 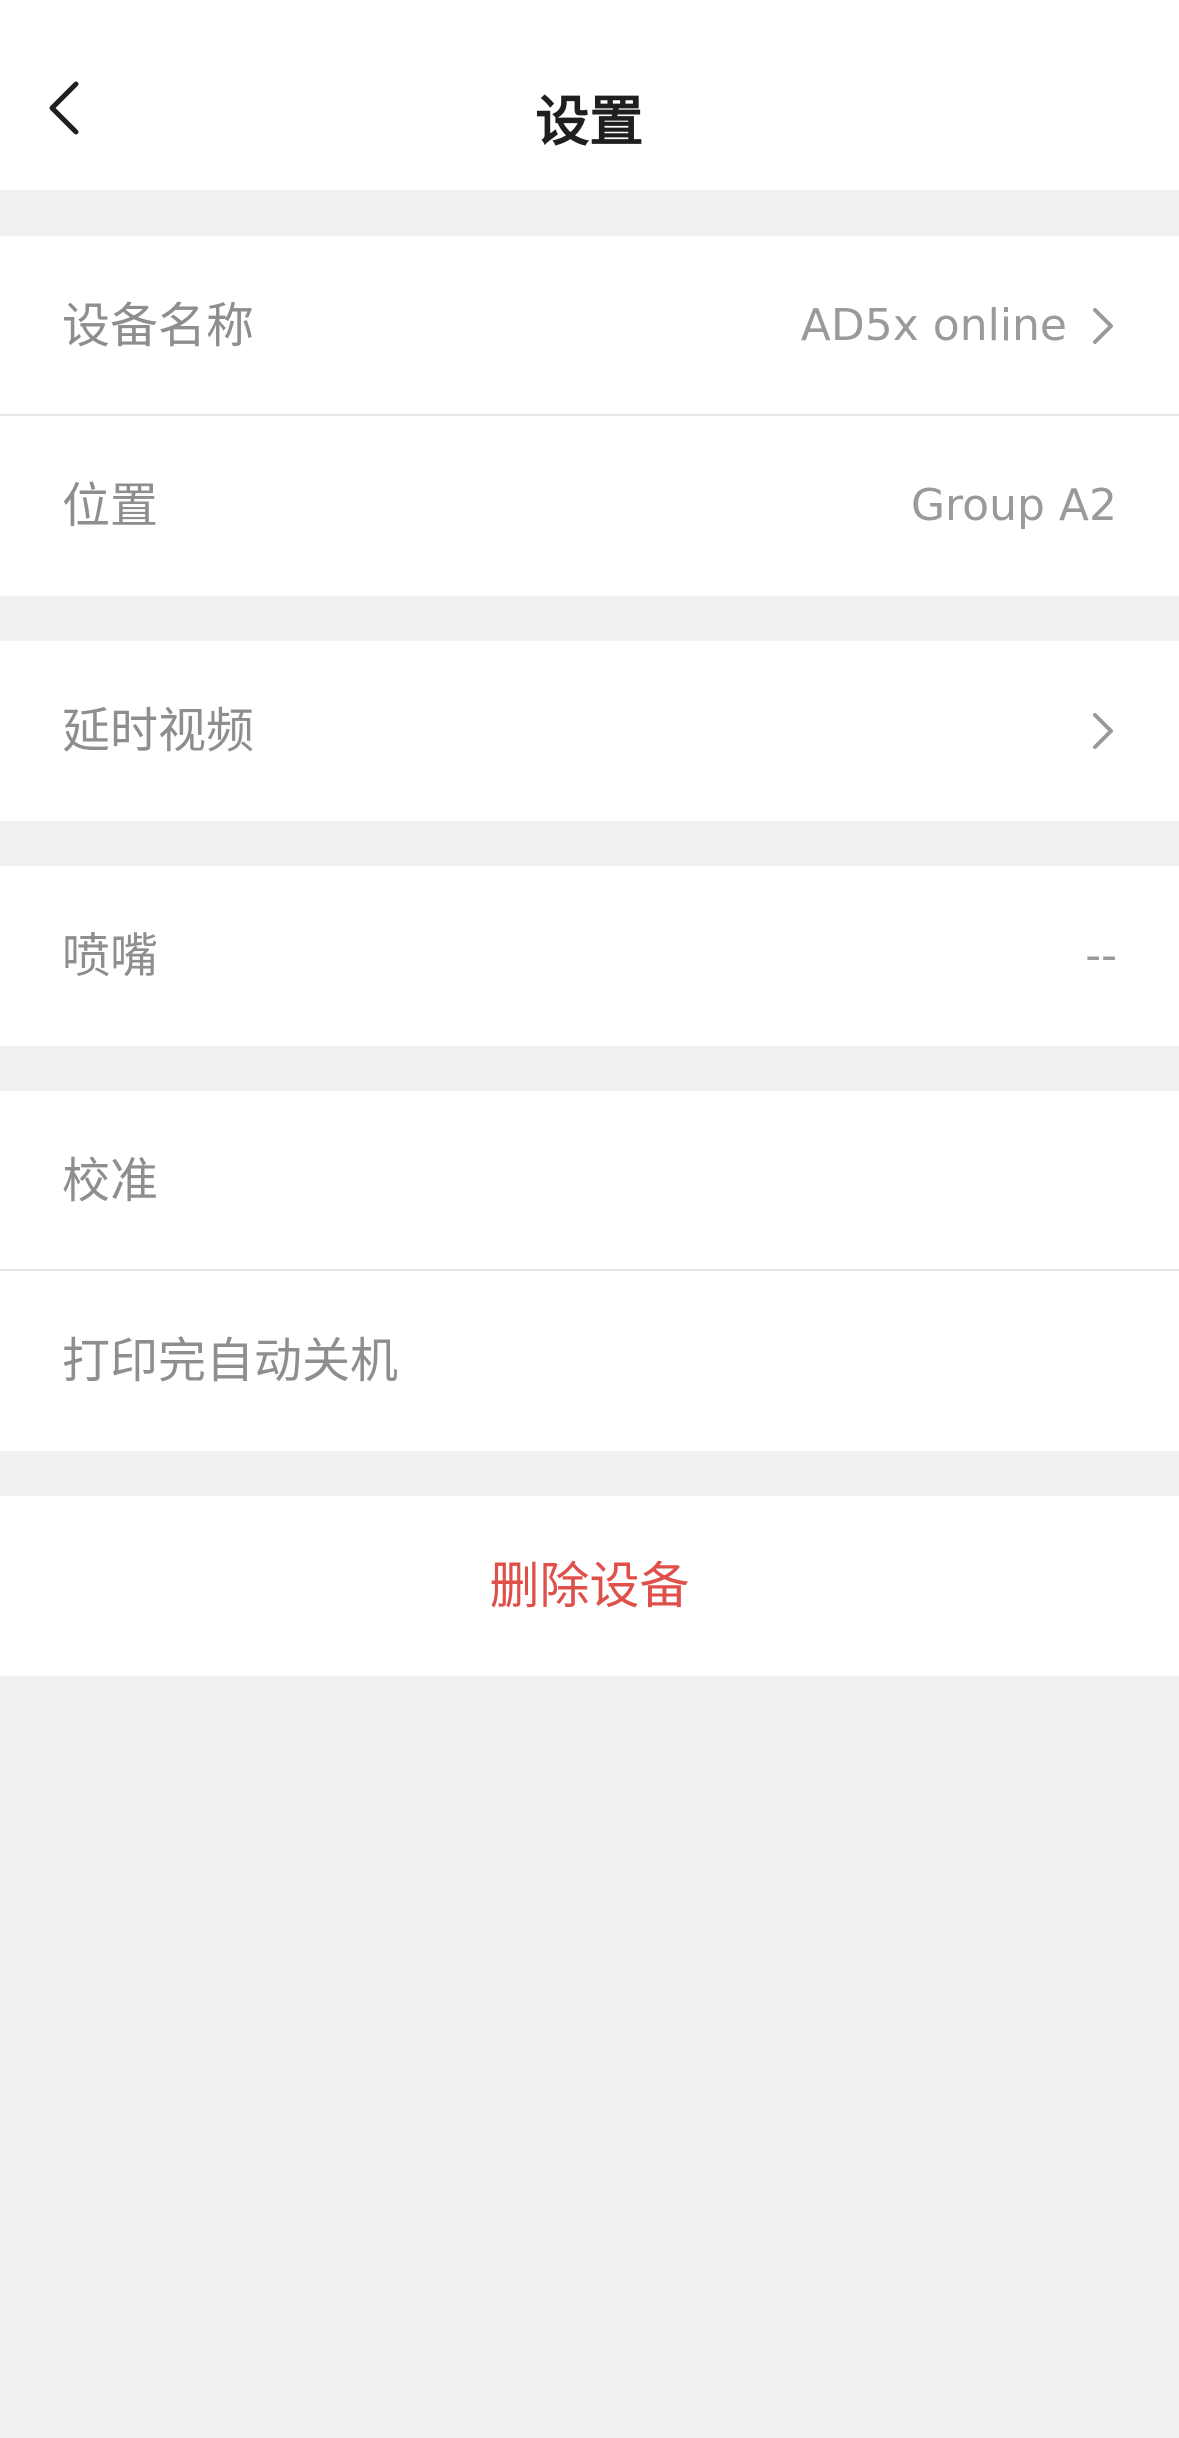 I want to click on device-name-row: 设备名称 AD5x online, so click(x=589, y=326).